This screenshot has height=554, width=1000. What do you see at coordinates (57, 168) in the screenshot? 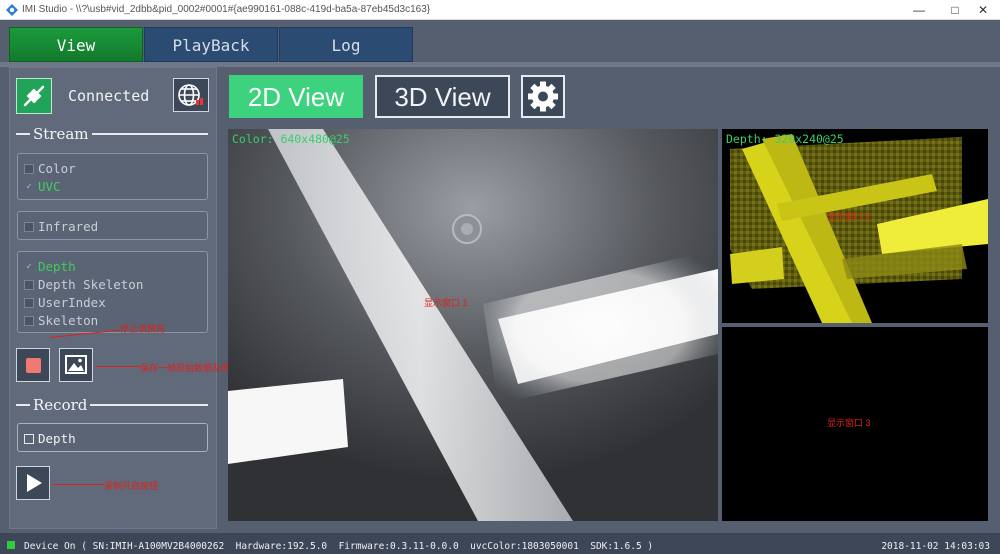
I see `checkbox-label: Color` at bounding box center [57, 168].